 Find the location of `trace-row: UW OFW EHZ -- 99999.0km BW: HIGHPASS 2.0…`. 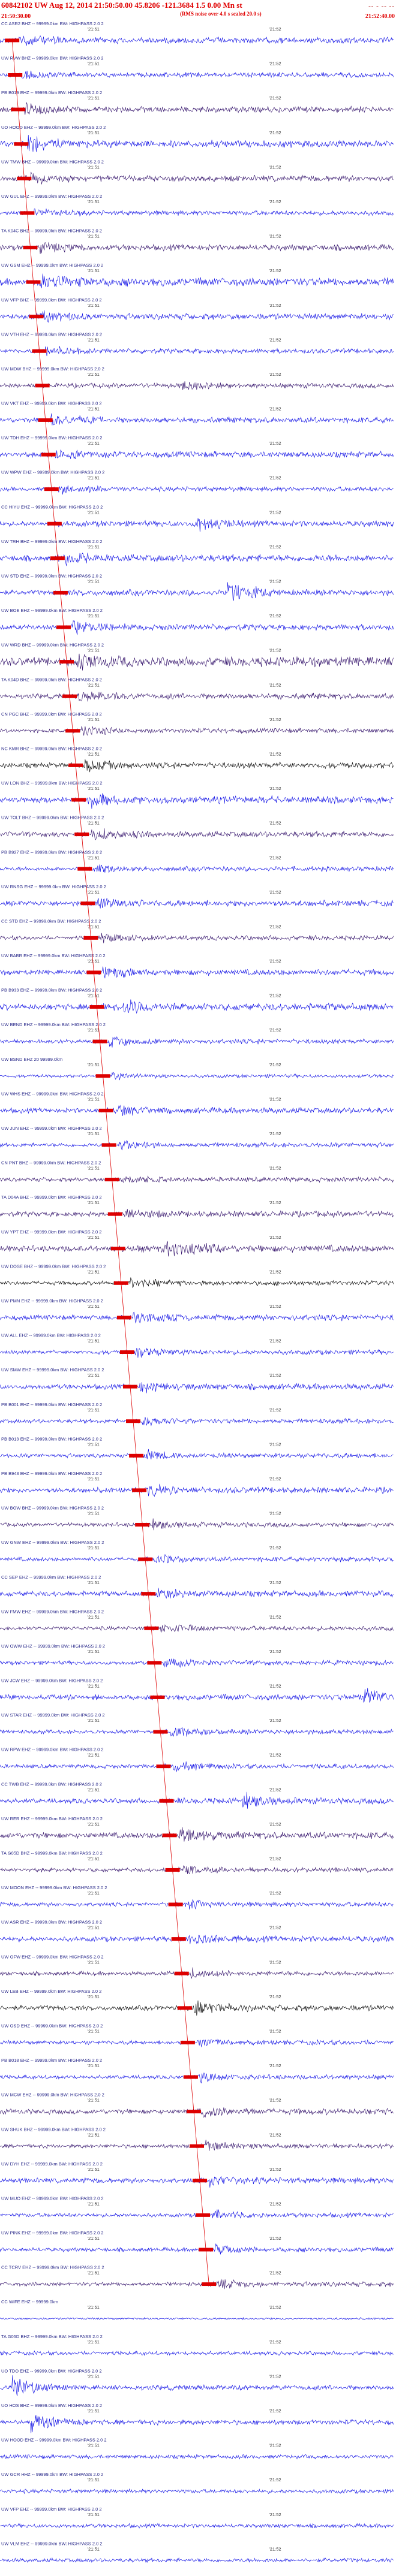

trace-row: UW OFW EHZ -- 99999.0km BW: HIGHPASS 2.0… is located at coordinates (197, 1967).